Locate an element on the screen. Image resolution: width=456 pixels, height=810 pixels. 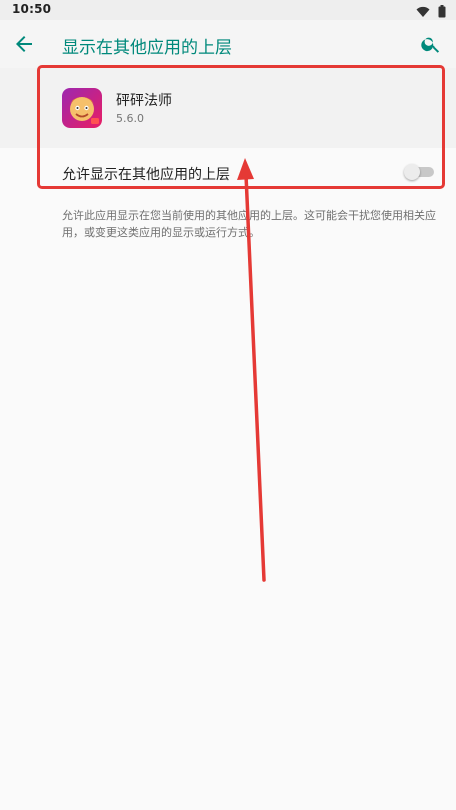
status-time: 10:50 is located at coordinates (32, 9).